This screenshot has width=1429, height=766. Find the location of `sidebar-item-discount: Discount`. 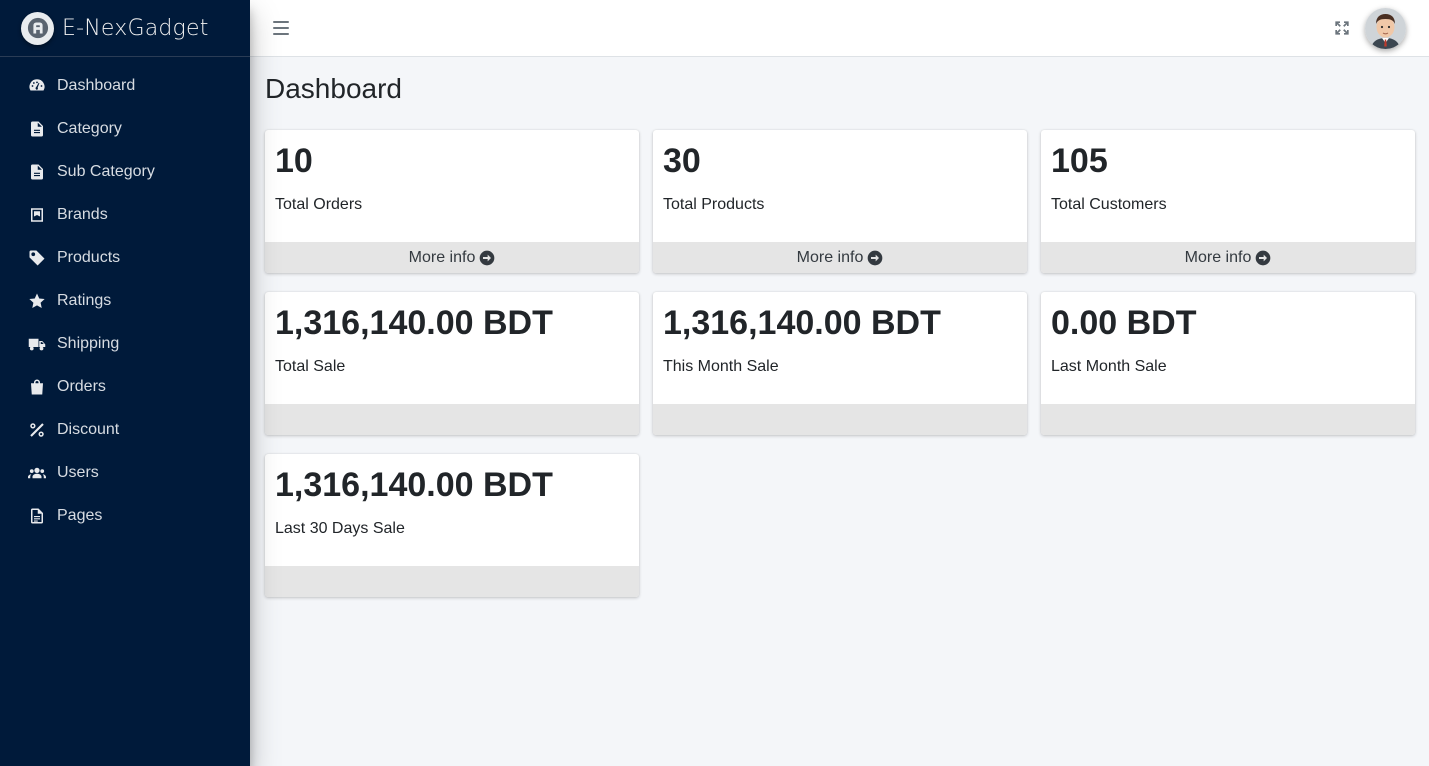

sidebar-item-discount: Discount is located at coordinates (125, 429).